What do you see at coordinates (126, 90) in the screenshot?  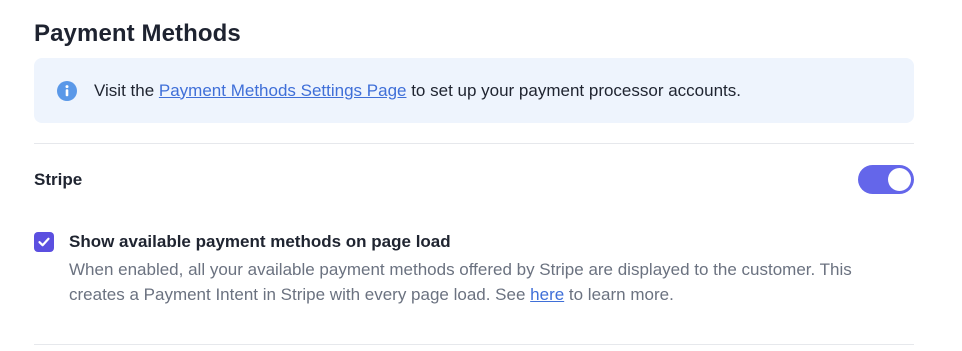 I see `notice-prefix: Visit the` at bounding box center [126, 90].